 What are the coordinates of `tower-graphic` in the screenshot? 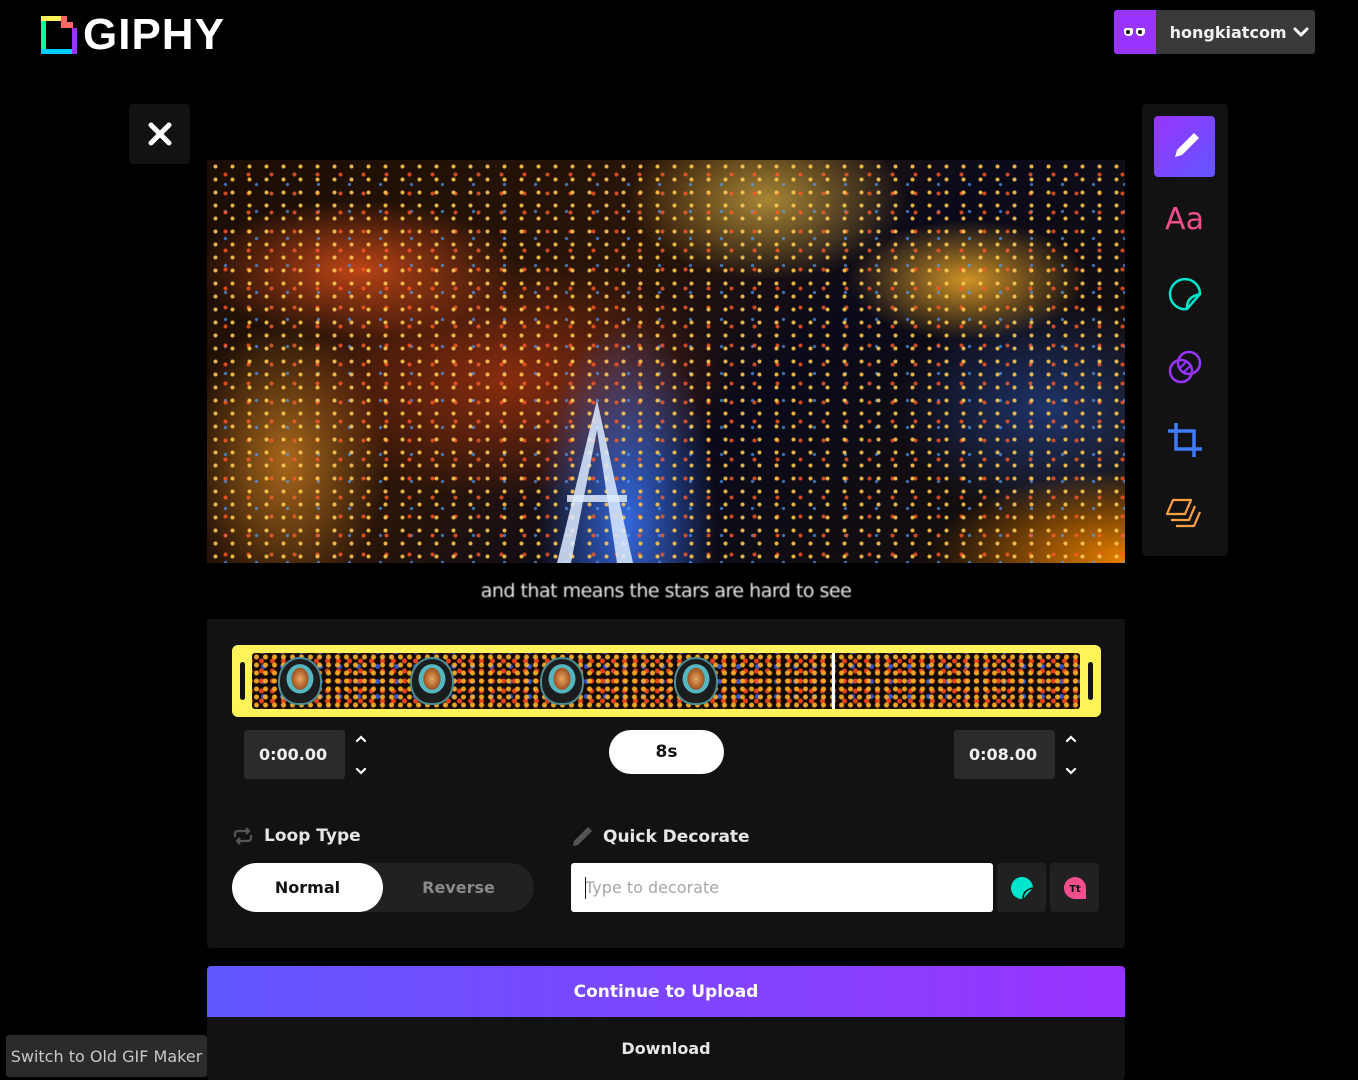 It's located at (595, 481).